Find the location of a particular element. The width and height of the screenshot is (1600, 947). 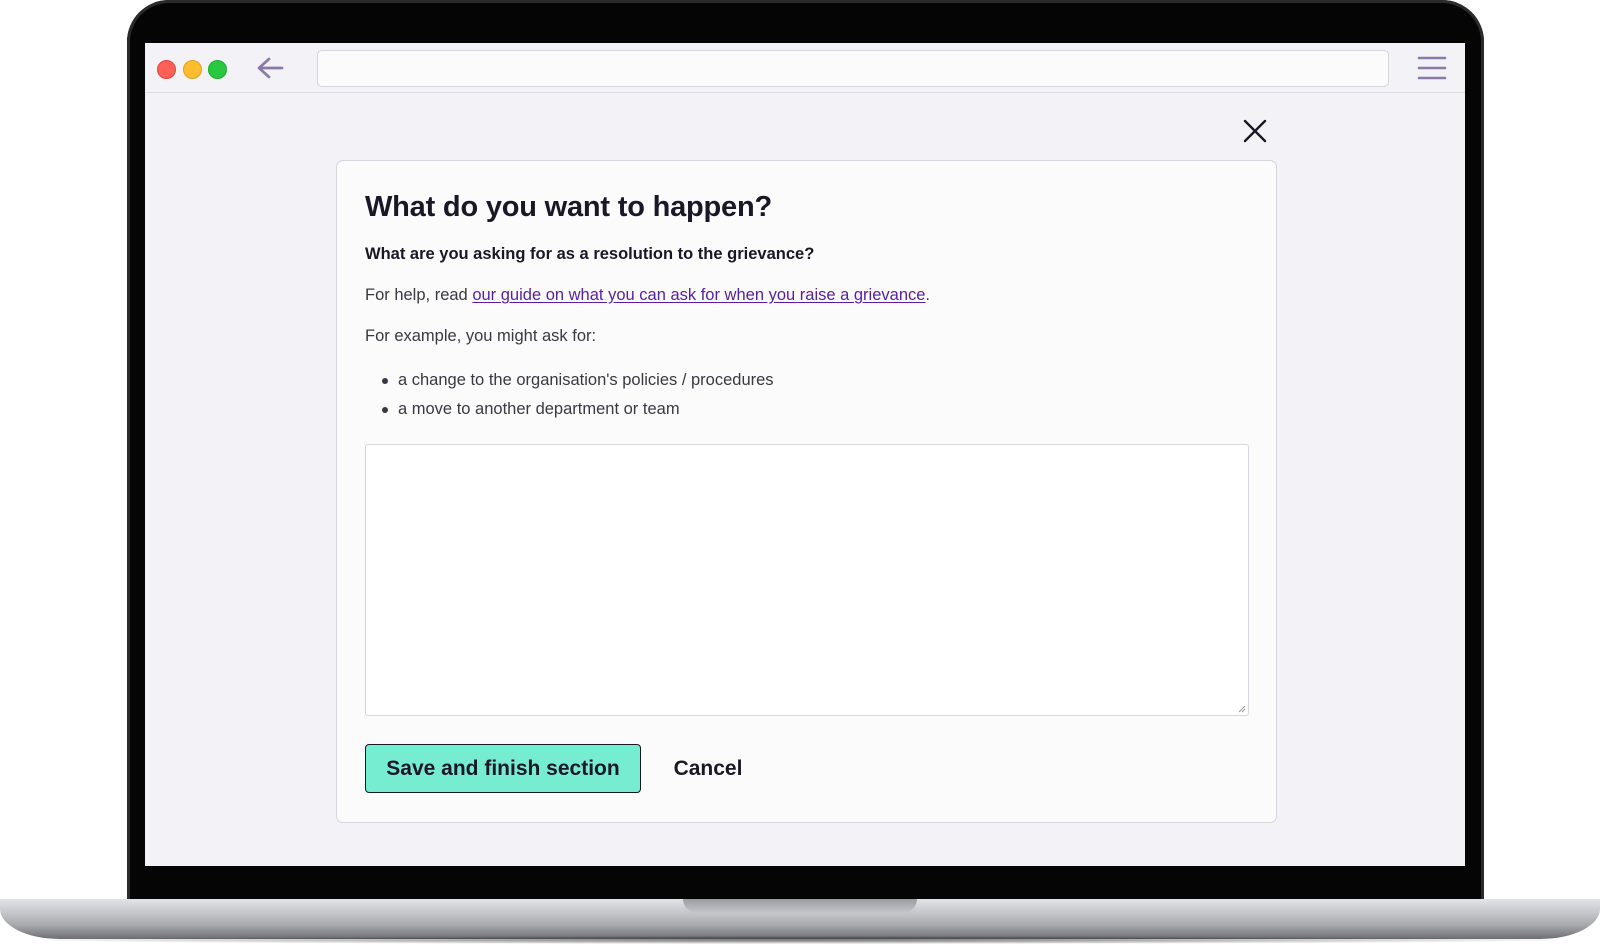

hamburger-menu-icon is located at coordinates (1432, 68).